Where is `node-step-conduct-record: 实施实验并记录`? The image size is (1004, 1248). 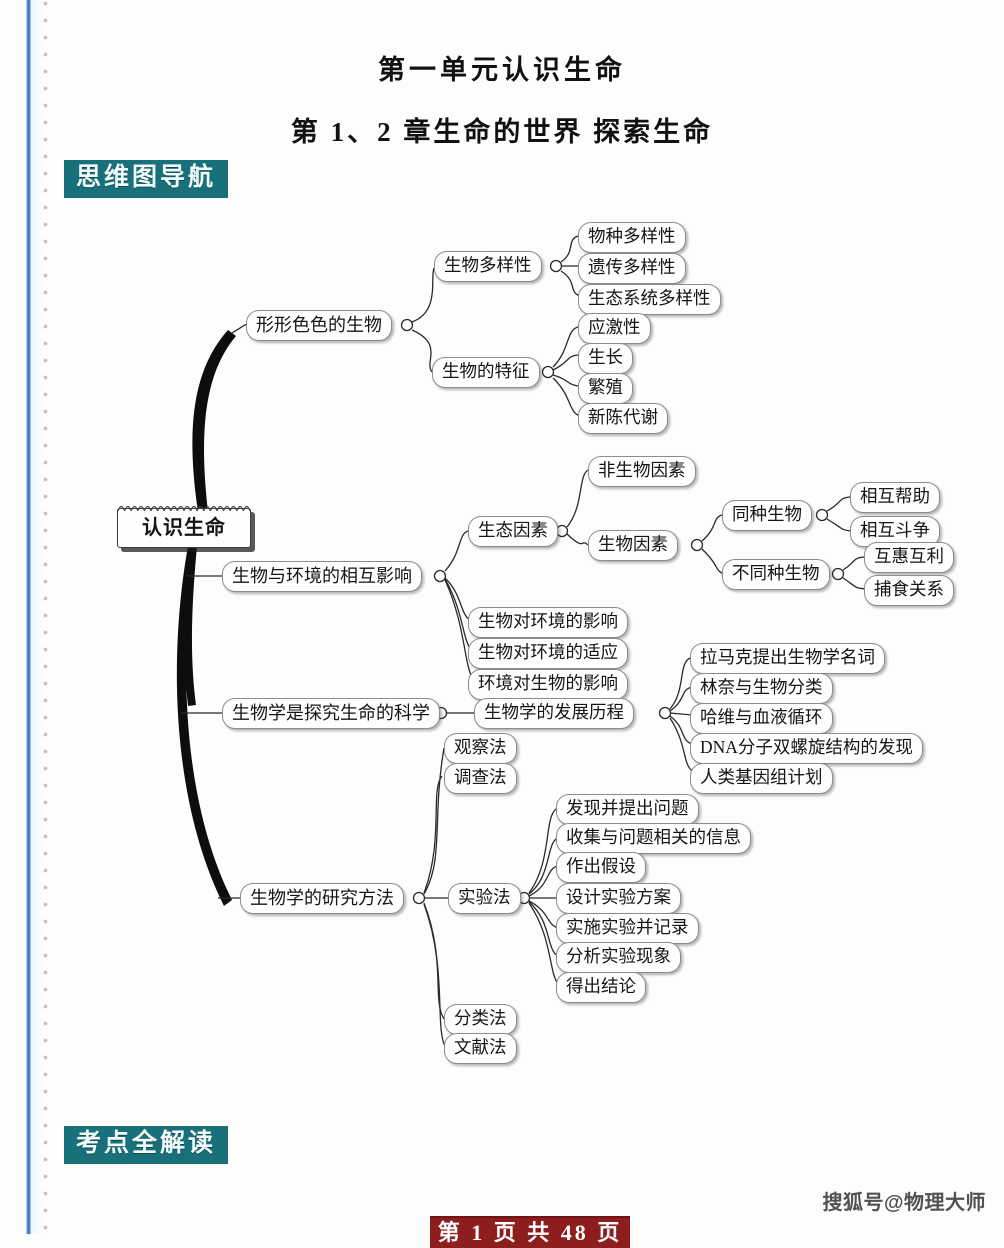 node-step-conduct-record: 实施实验并记录 is located at coordinates (627, 928).